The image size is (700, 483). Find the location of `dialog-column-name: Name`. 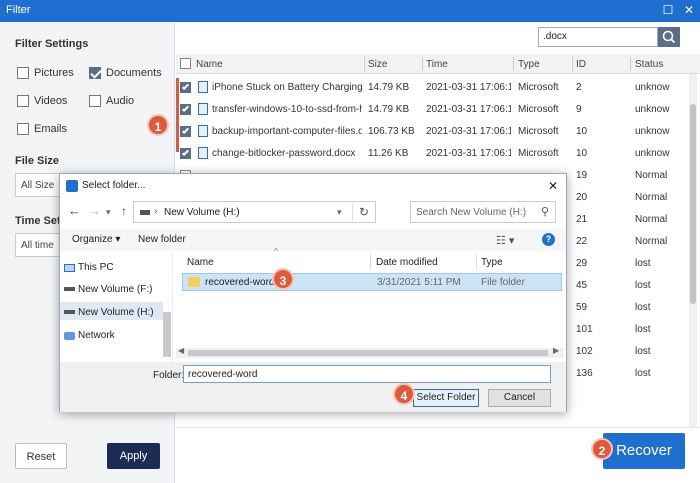

dialog-column-name: Name is located at coordinates (200, 262).